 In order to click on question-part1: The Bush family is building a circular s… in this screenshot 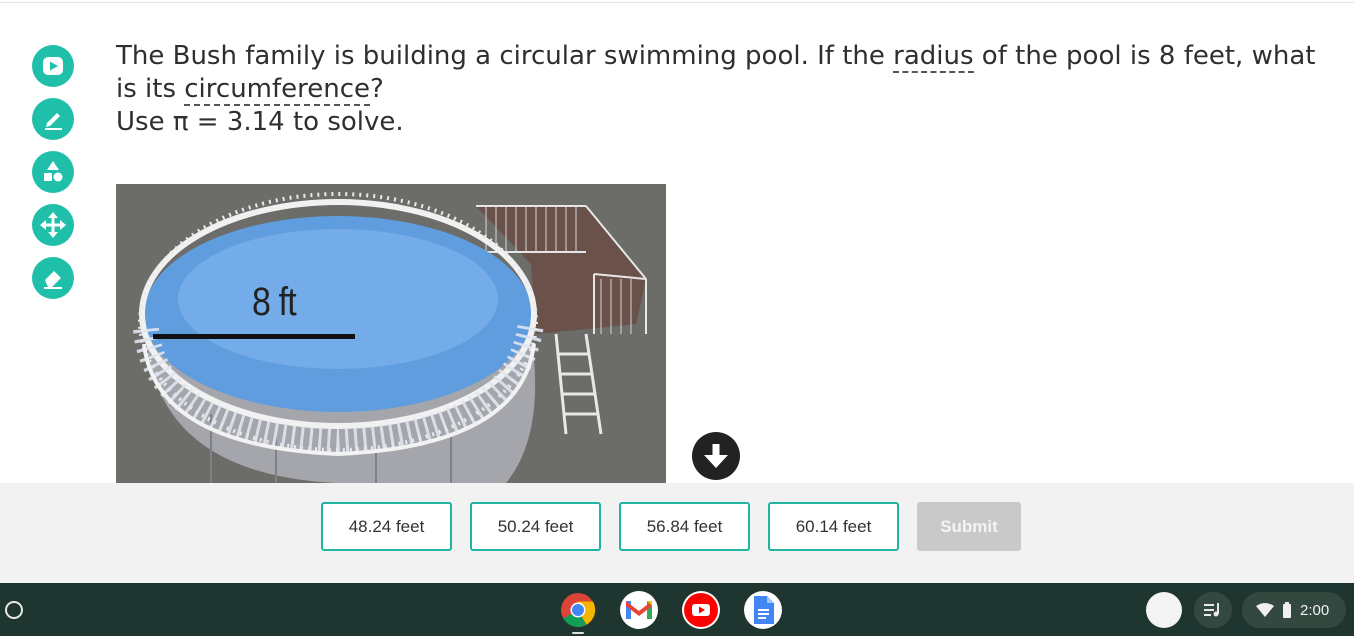, I will do `click(505, 56)`.